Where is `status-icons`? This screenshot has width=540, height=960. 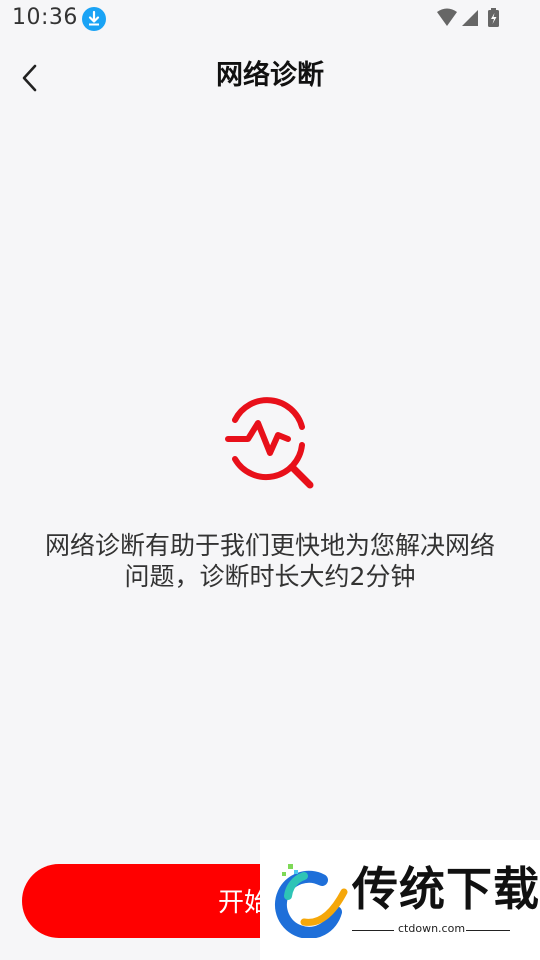
status-icons is located at coordinates (468, 17).